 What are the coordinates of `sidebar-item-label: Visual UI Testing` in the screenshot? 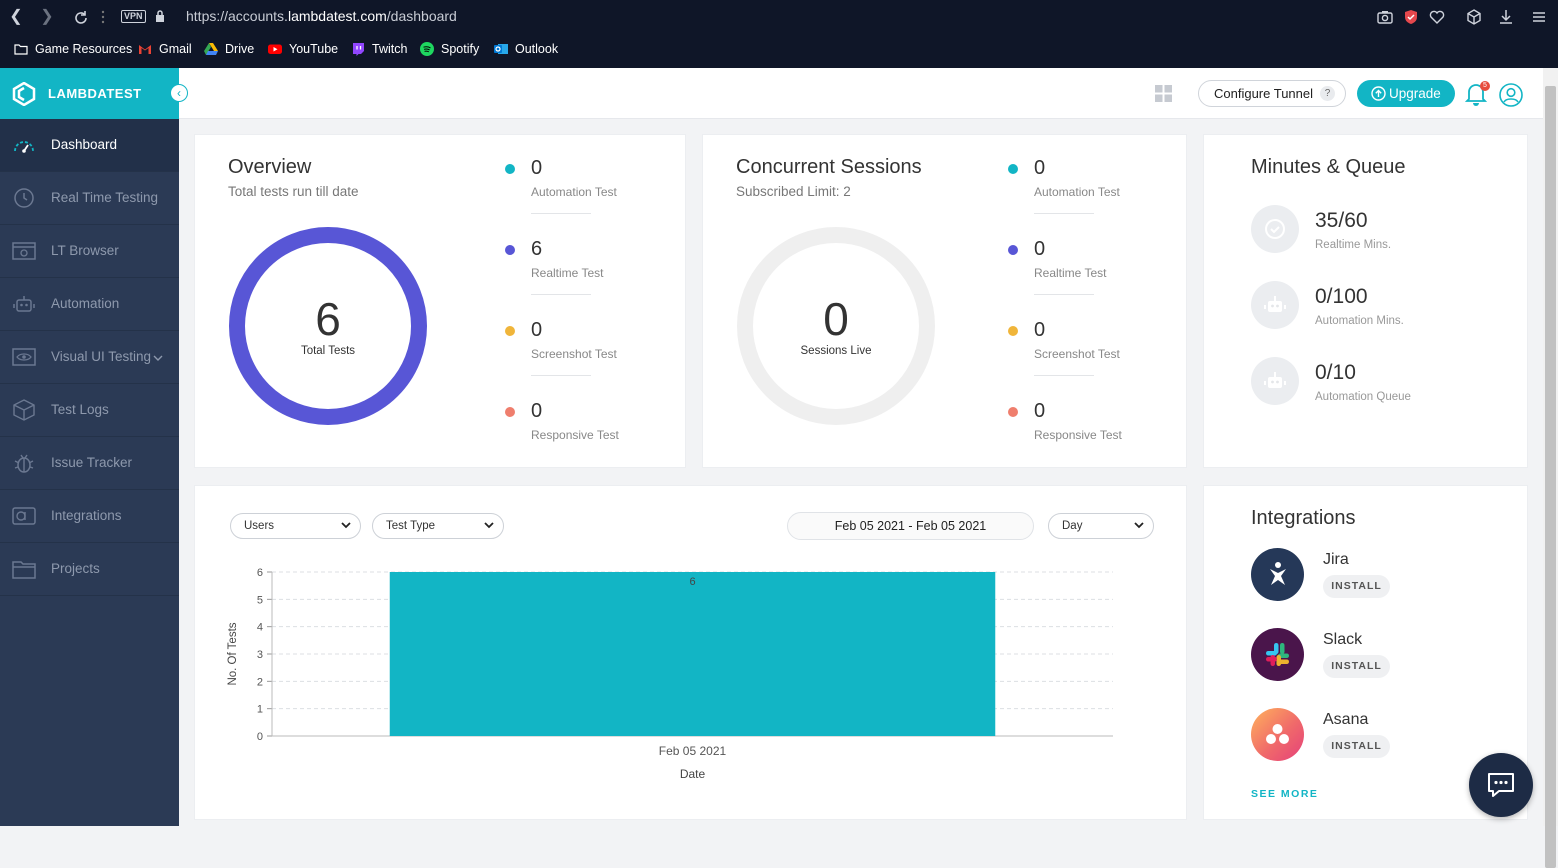 It's located at (101, 356).